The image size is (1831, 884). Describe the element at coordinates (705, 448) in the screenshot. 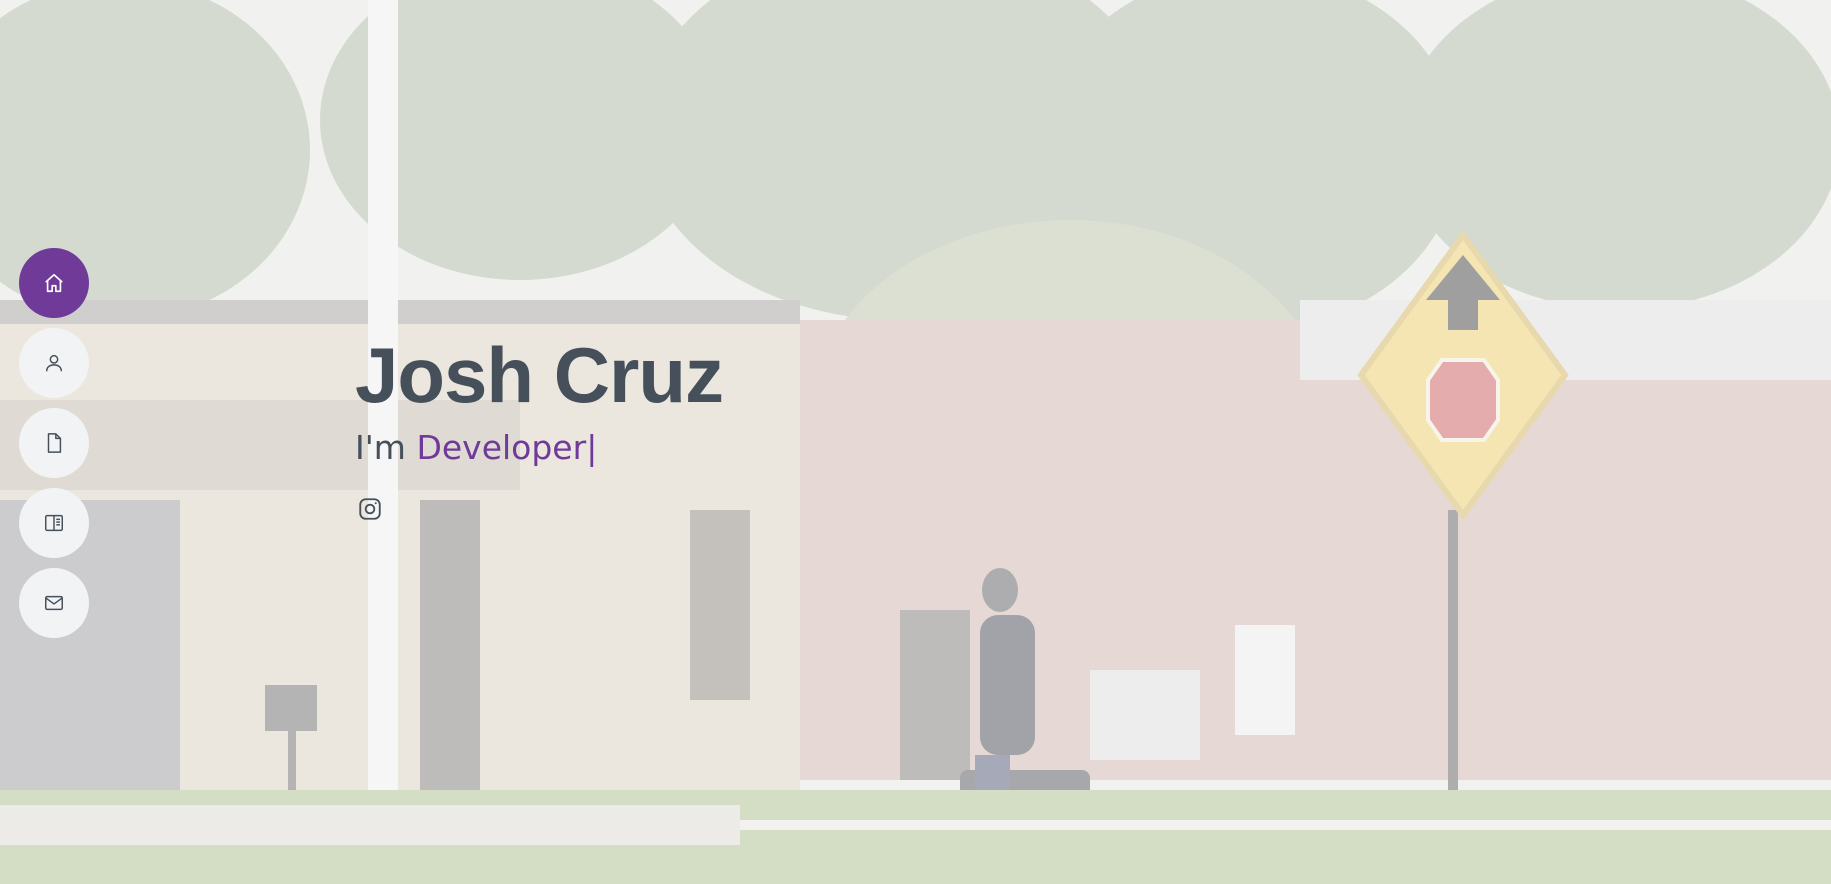

I see `hero-subtitle: I'm Developer|` at that location.